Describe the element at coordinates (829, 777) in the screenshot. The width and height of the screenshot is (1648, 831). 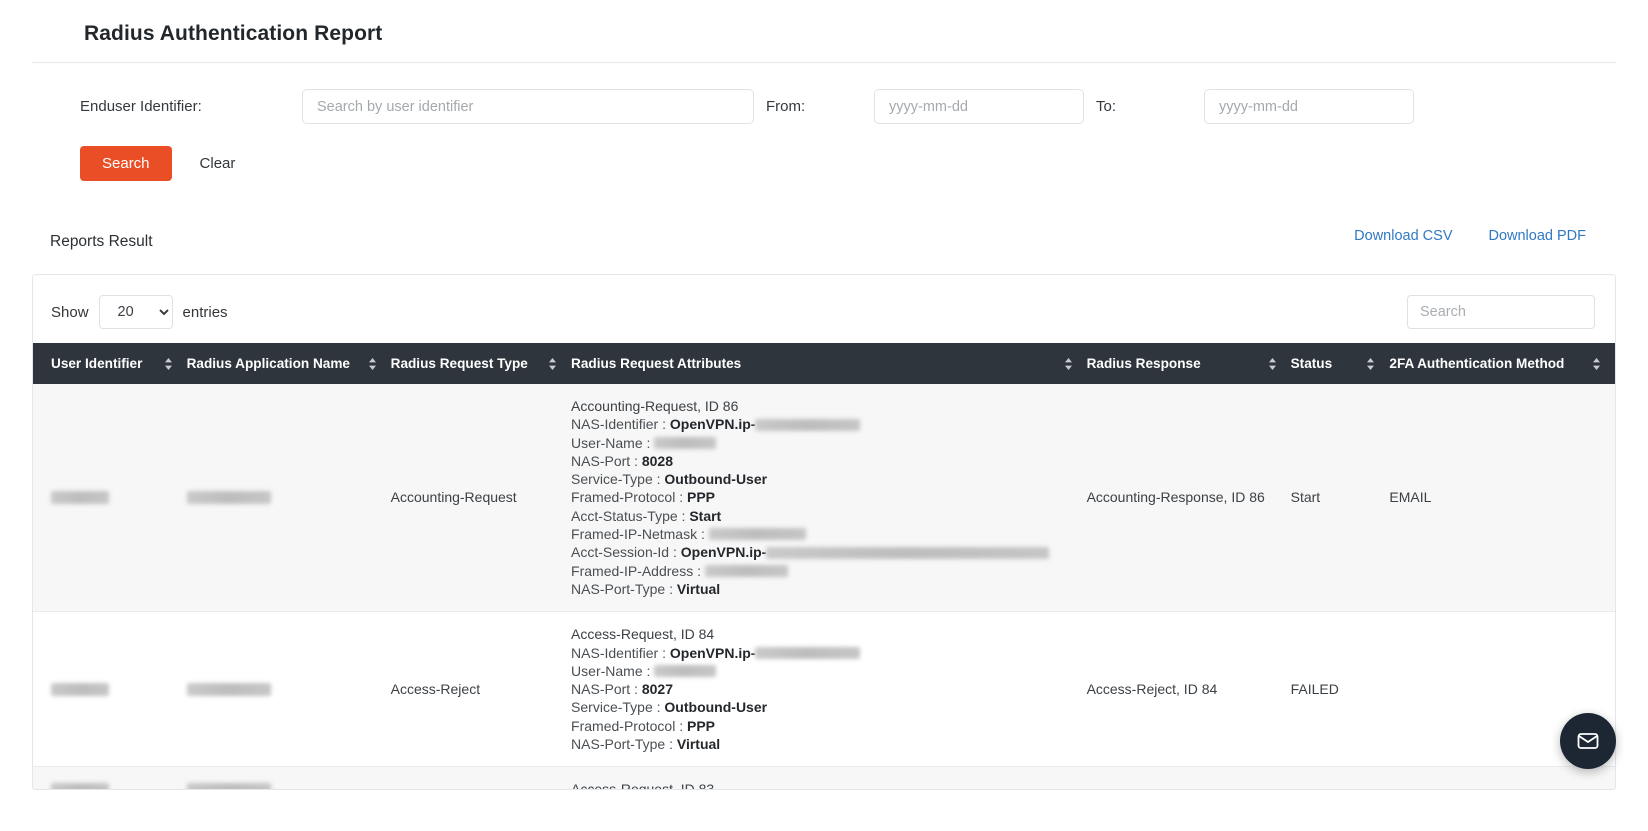
I see `cell-request-attributes: Access-Request, ID 83` at that location.